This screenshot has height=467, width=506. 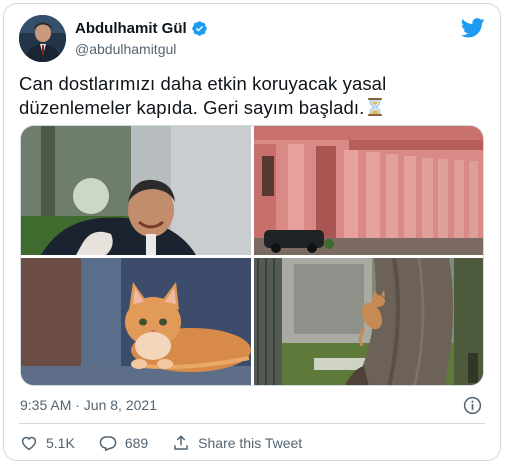 I want to click on reply-bubble-icon, so click(x=108, y=444).